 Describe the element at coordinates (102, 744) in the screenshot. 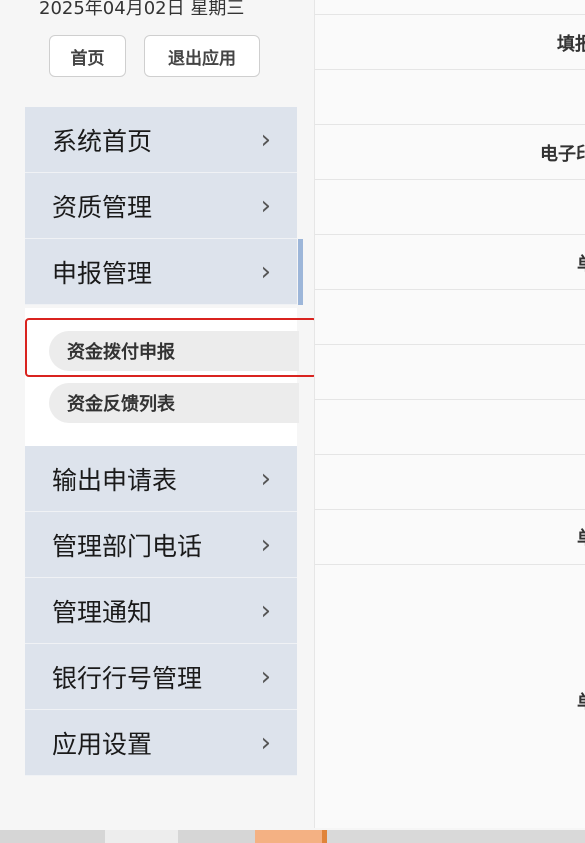

I see `menu-item-label: 应用设置` at that location.